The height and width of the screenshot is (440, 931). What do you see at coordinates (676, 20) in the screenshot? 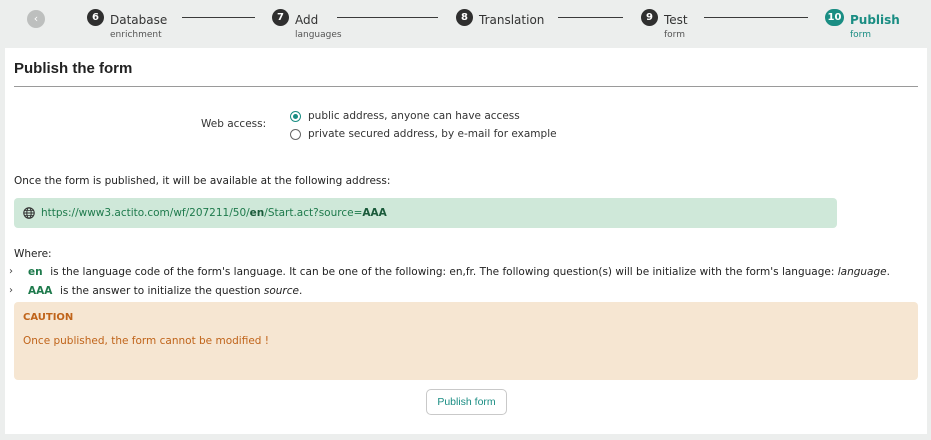
I see `step-title: Test` at bounding box center [676, 20].